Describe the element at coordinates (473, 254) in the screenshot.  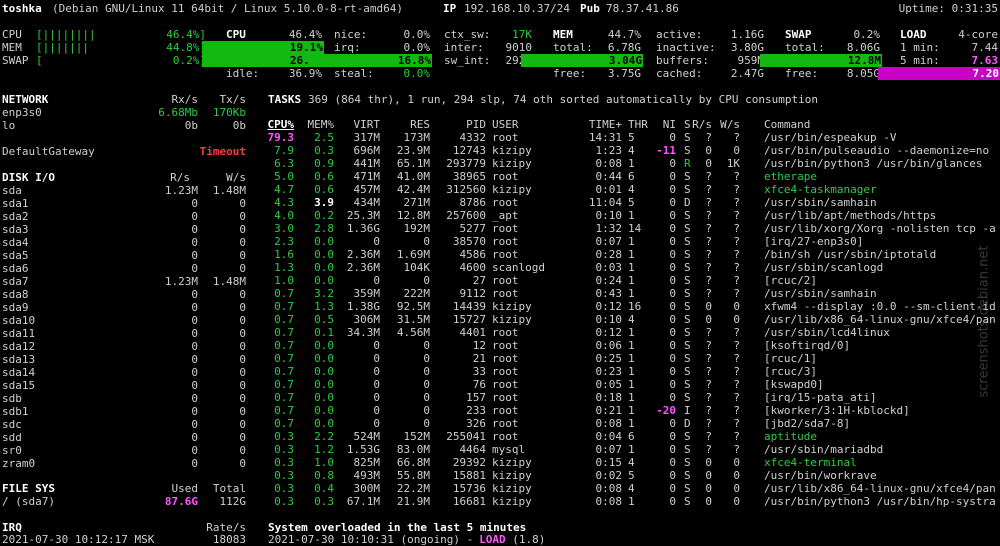
I see `task-cell: 4586` at that location.